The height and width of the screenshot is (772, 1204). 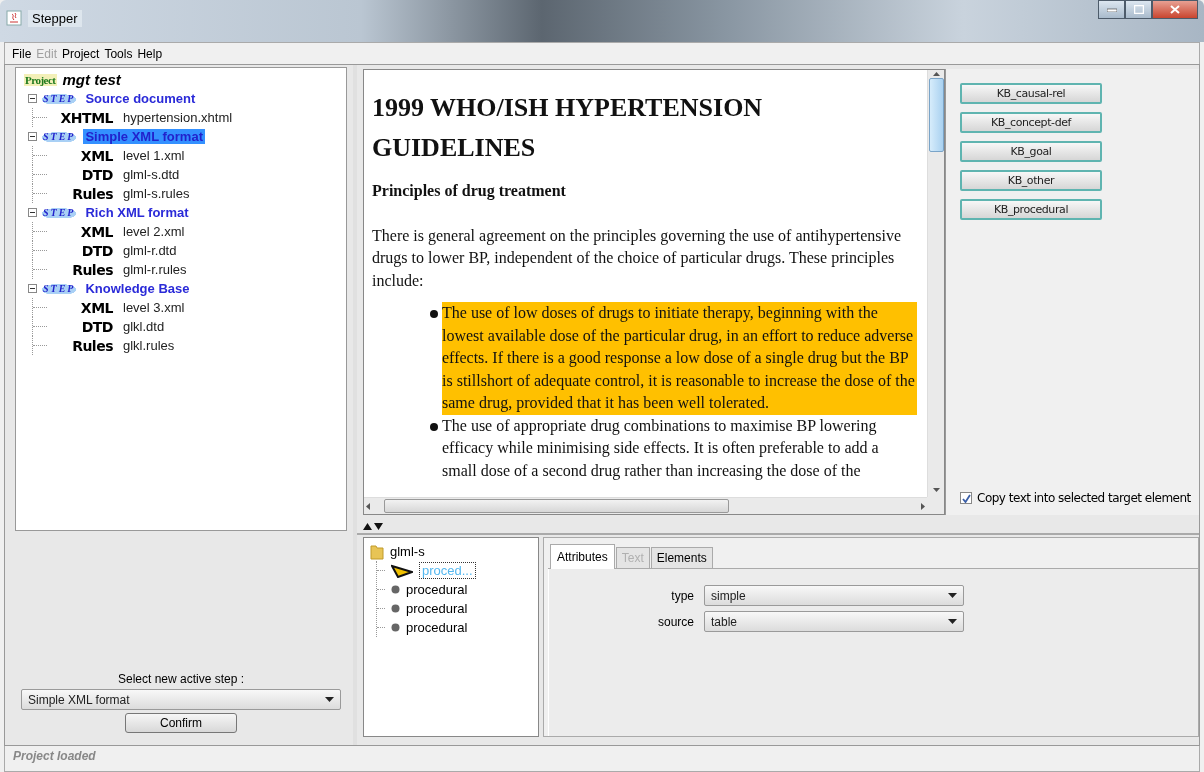 I want to click on tab: Attributes, so click(x=582, y=556).